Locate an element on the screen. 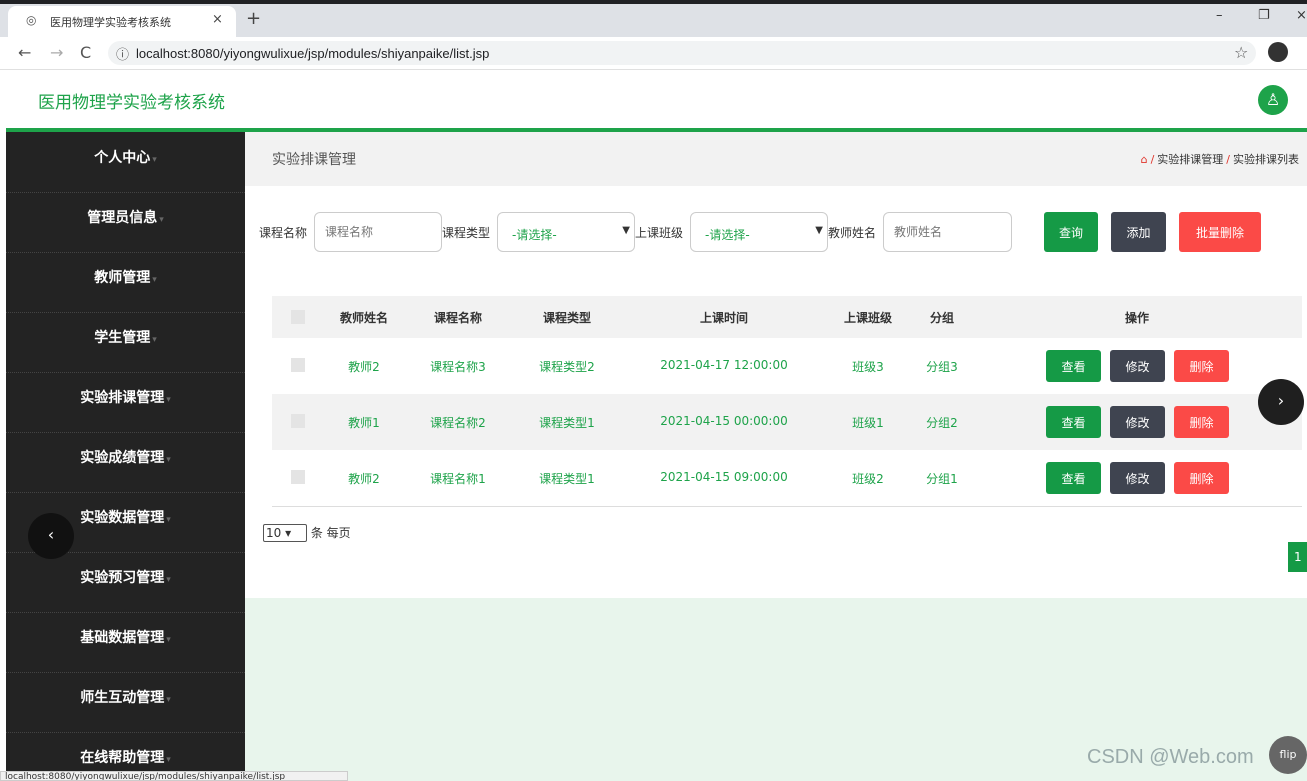 Image resolution: width=1307 pixels, height=781 pixels. cell-group: 分组3 is located at coordinates (942, 367).